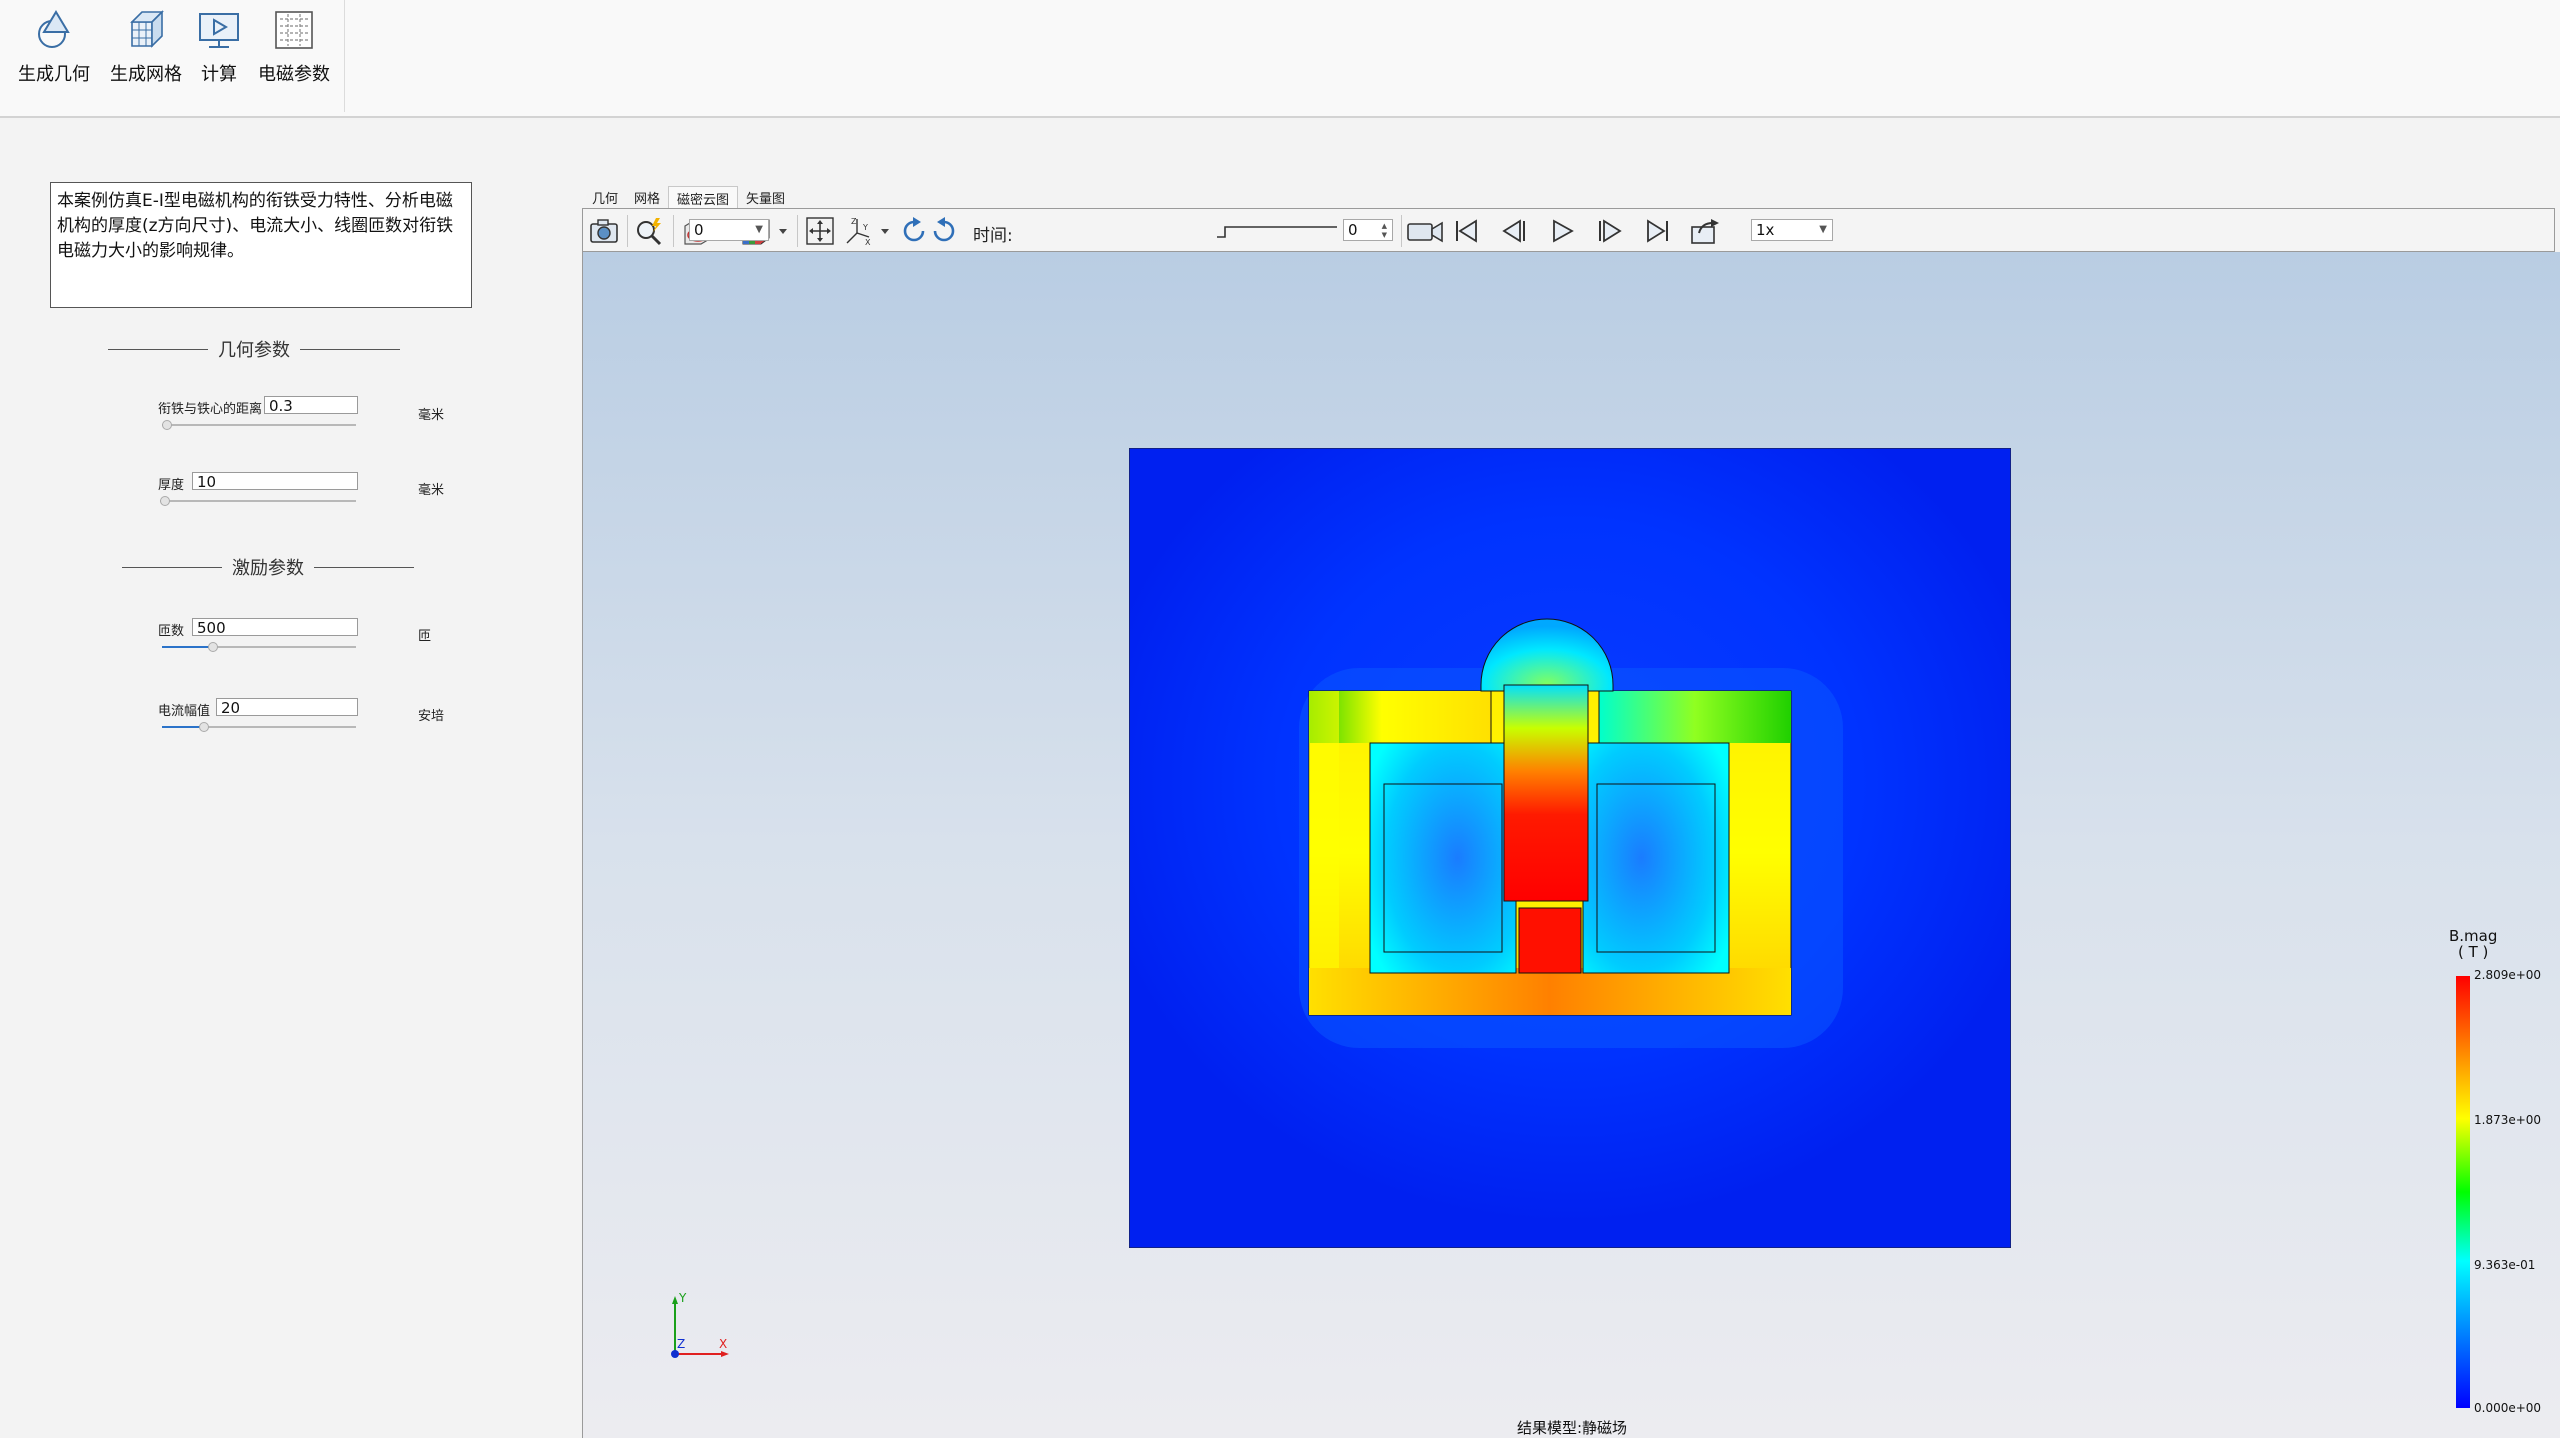  Describe the element at coordinates (1658, 231) in the screenshot. I see `last-frame-button` at that location.